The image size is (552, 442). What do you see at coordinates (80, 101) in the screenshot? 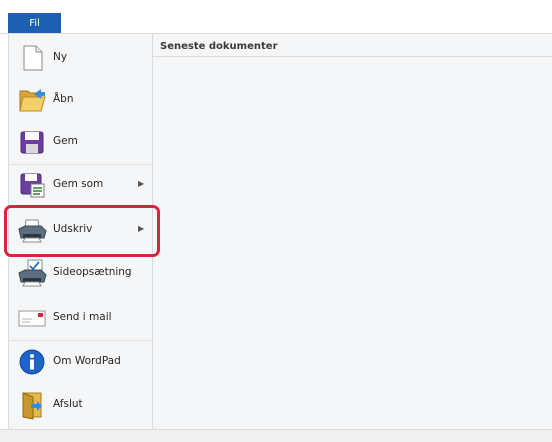
I see `menu-item-open: Åbn` at bounding box center [80, 101].